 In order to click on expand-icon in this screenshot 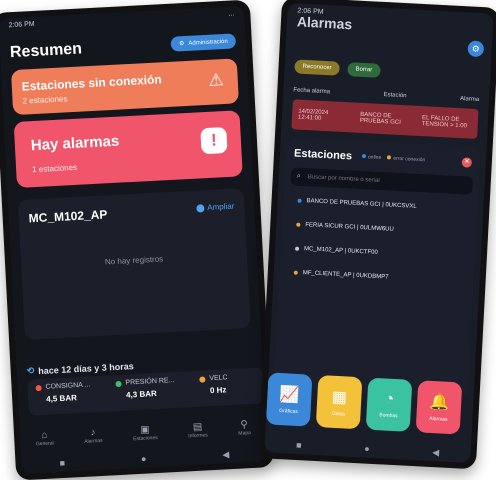, I will do `click(200, 208)`.